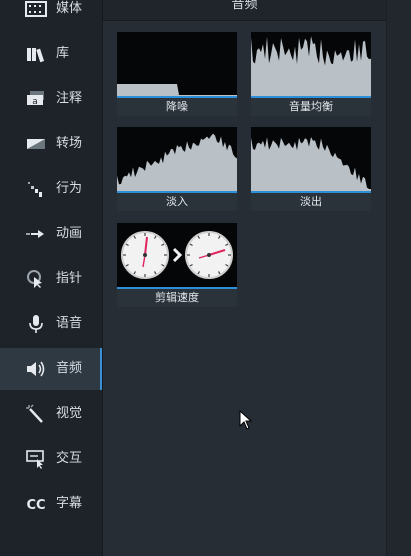 This screenshot has width=411, height=556. What do you see at coordinates (69, 233) in the screenshot?
I see `sidebar-item-label: 动画` at bounding box center [69, 233].